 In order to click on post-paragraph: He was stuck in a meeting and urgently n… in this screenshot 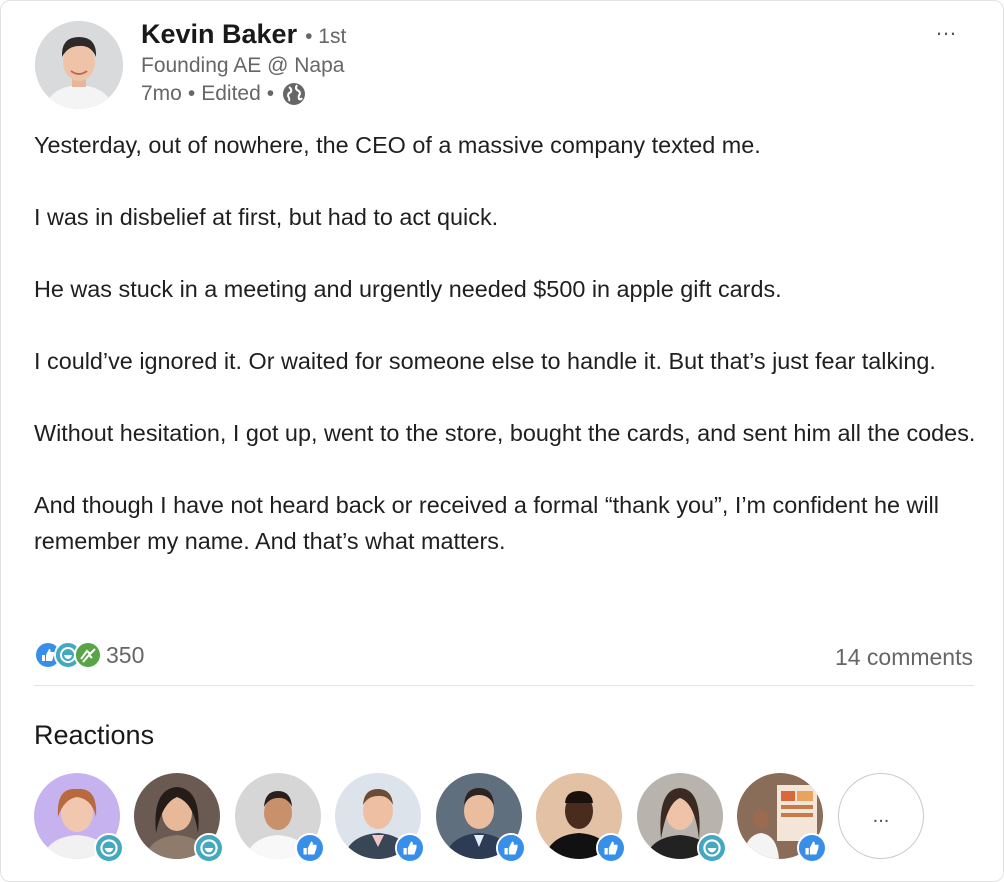, I will do `click(408, 289)`.